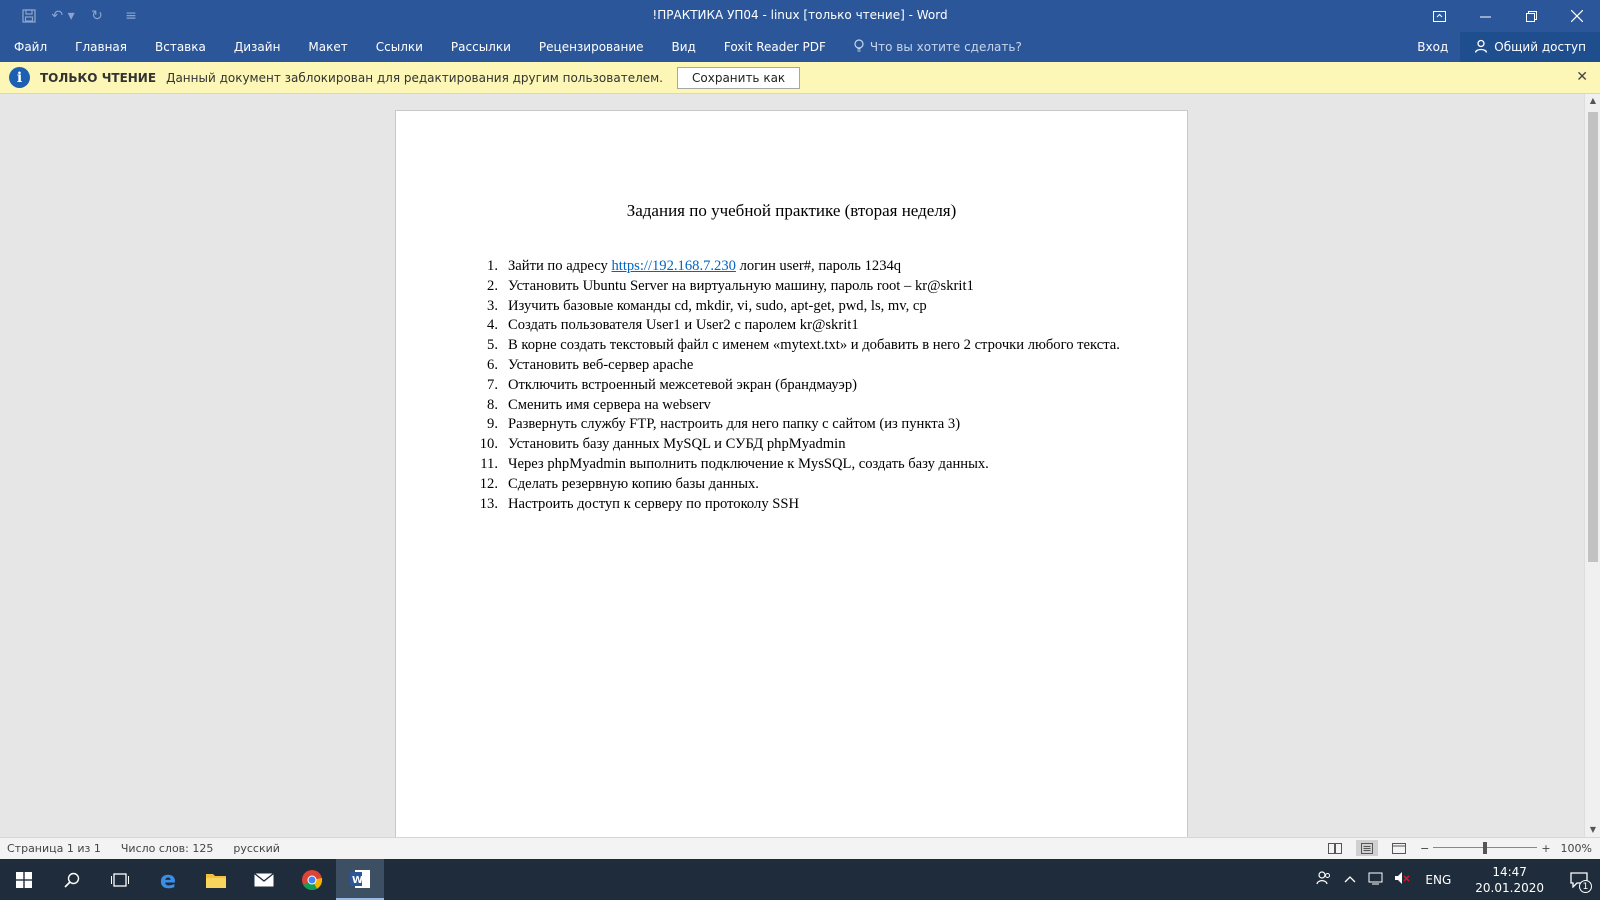  What do you see at coordinates (492, 345) in the screenshot?
I see `list-number: 5.` at bounding box center [492, 345].